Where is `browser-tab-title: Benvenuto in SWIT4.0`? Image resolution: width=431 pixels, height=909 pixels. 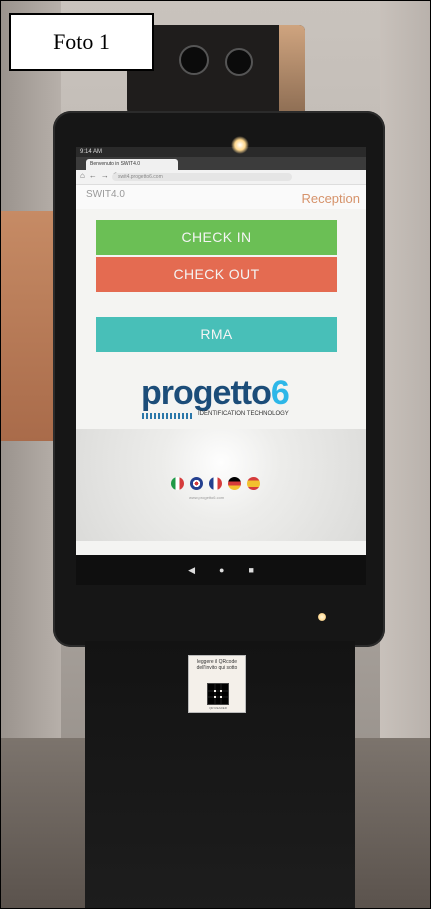
browser-tab-title: Benvenuto in SWIT4.0 is located at coordinates (115, 164).